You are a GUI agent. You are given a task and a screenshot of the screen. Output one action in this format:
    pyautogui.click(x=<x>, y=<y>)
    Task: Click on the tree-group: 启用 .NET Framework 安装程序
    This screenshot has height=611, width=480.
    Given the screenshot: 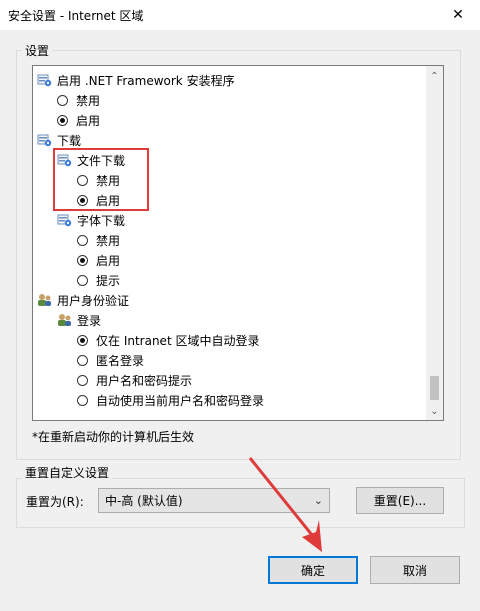 What is the action you would take?
    pyautogui.click(x=136, y=80)
    